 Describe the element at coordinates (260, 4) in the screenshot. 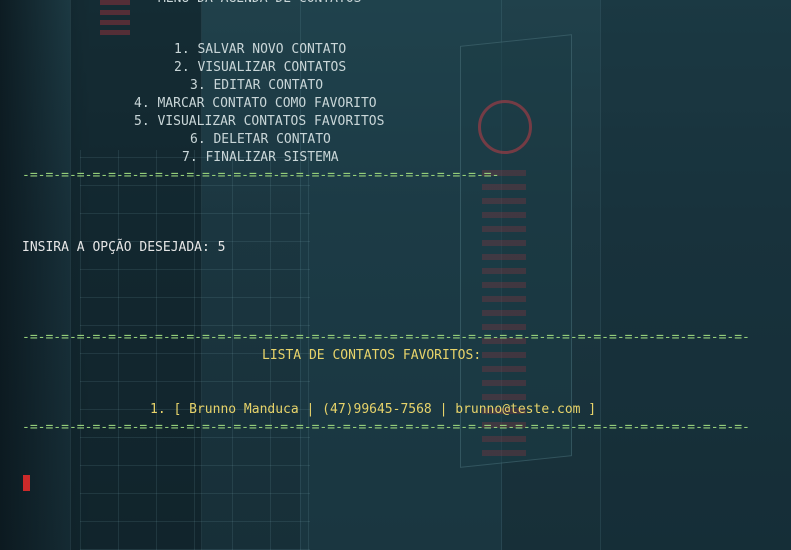

I see `menu-title: MENU DA AGENDA DE CONTATOS` at that location.